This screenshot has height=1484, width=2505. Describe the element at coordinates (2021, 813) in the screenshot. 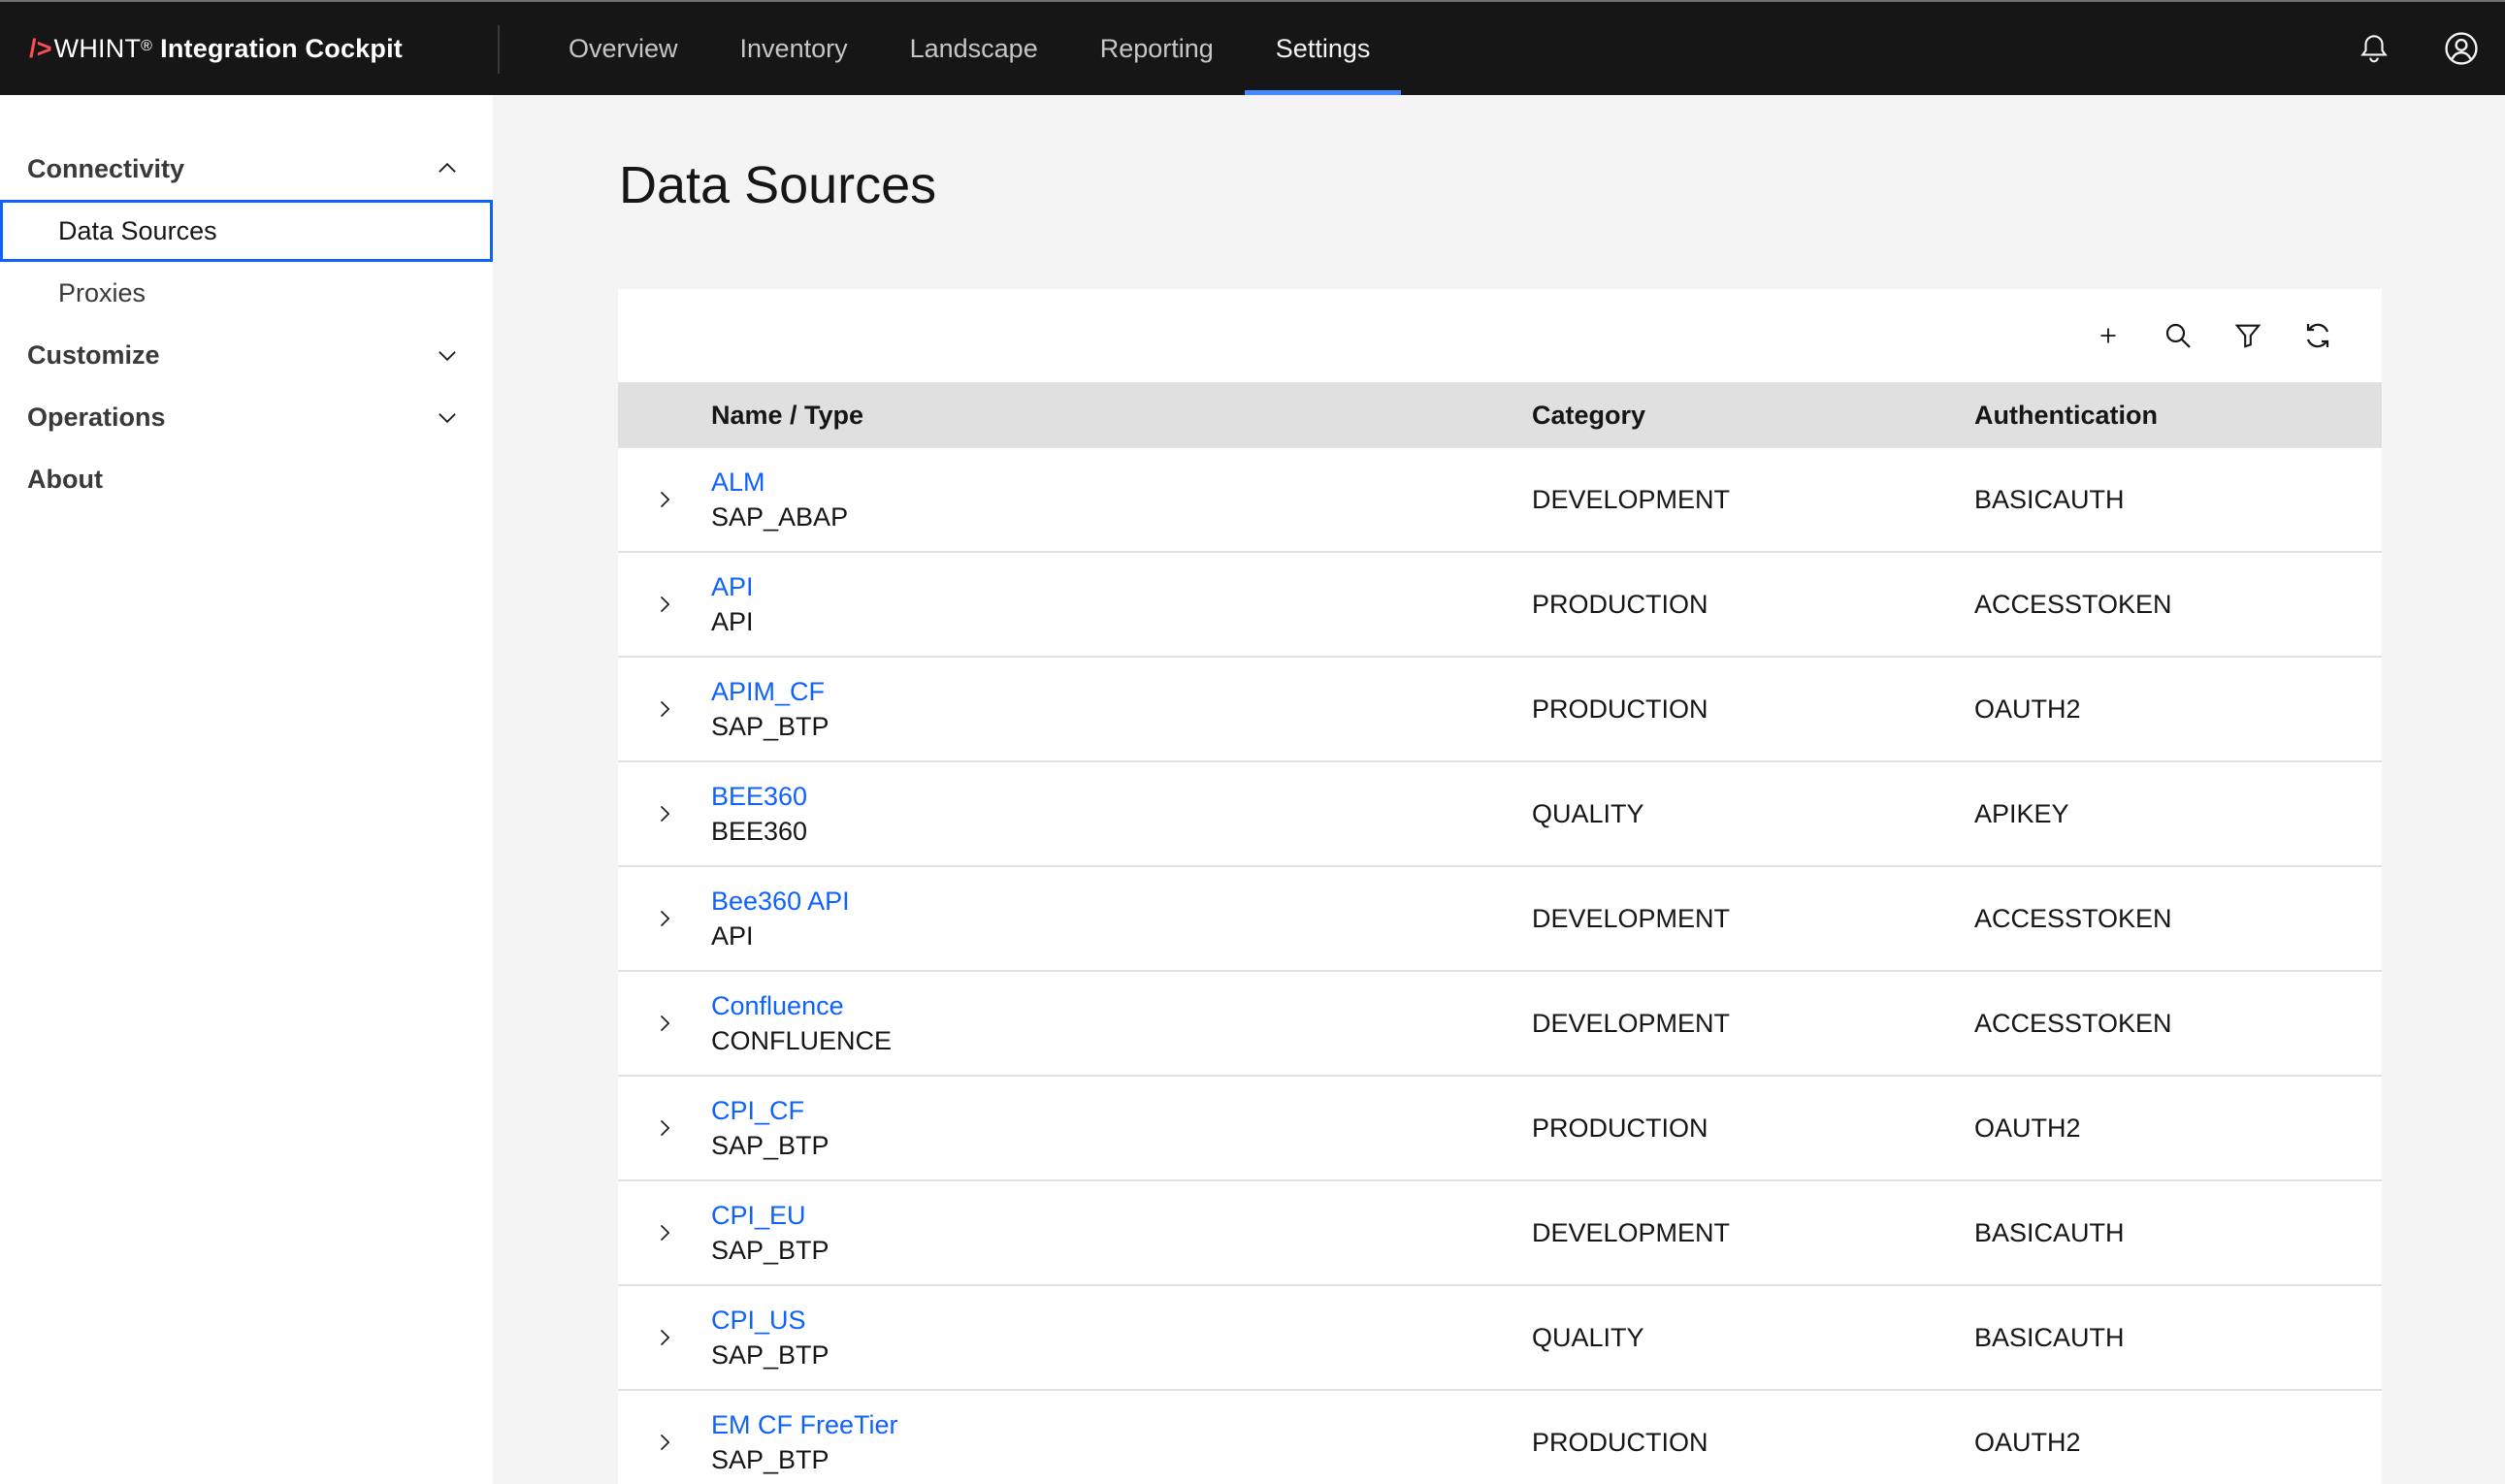

I see `data-source-authentication: APIKEY` at that location.